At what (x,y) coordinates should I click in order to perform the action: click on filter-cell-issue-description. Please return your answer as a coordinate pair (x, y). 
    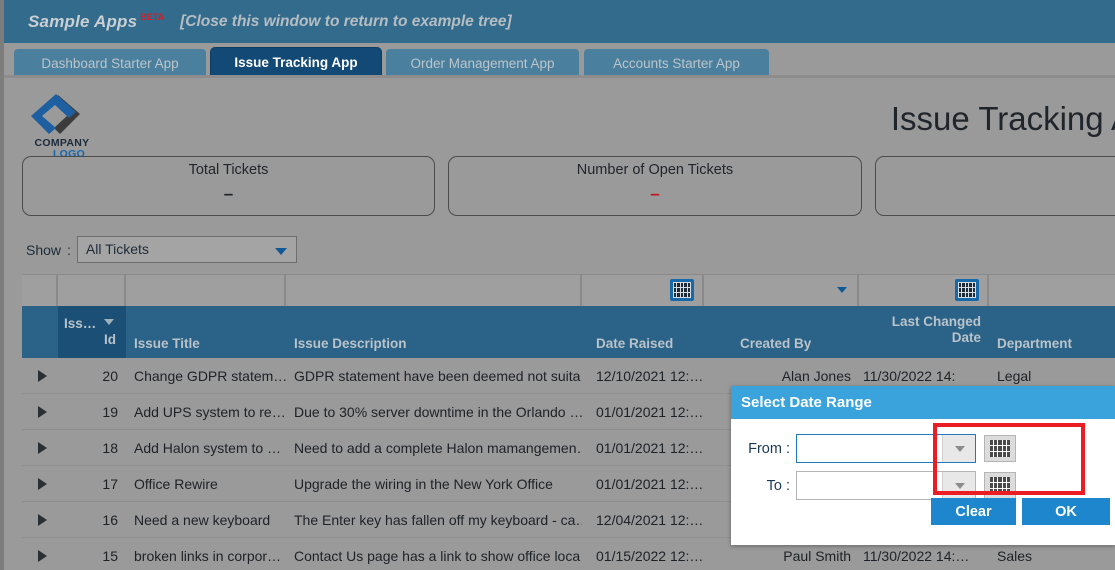
    Looking at the image, I should click on (434, 290).